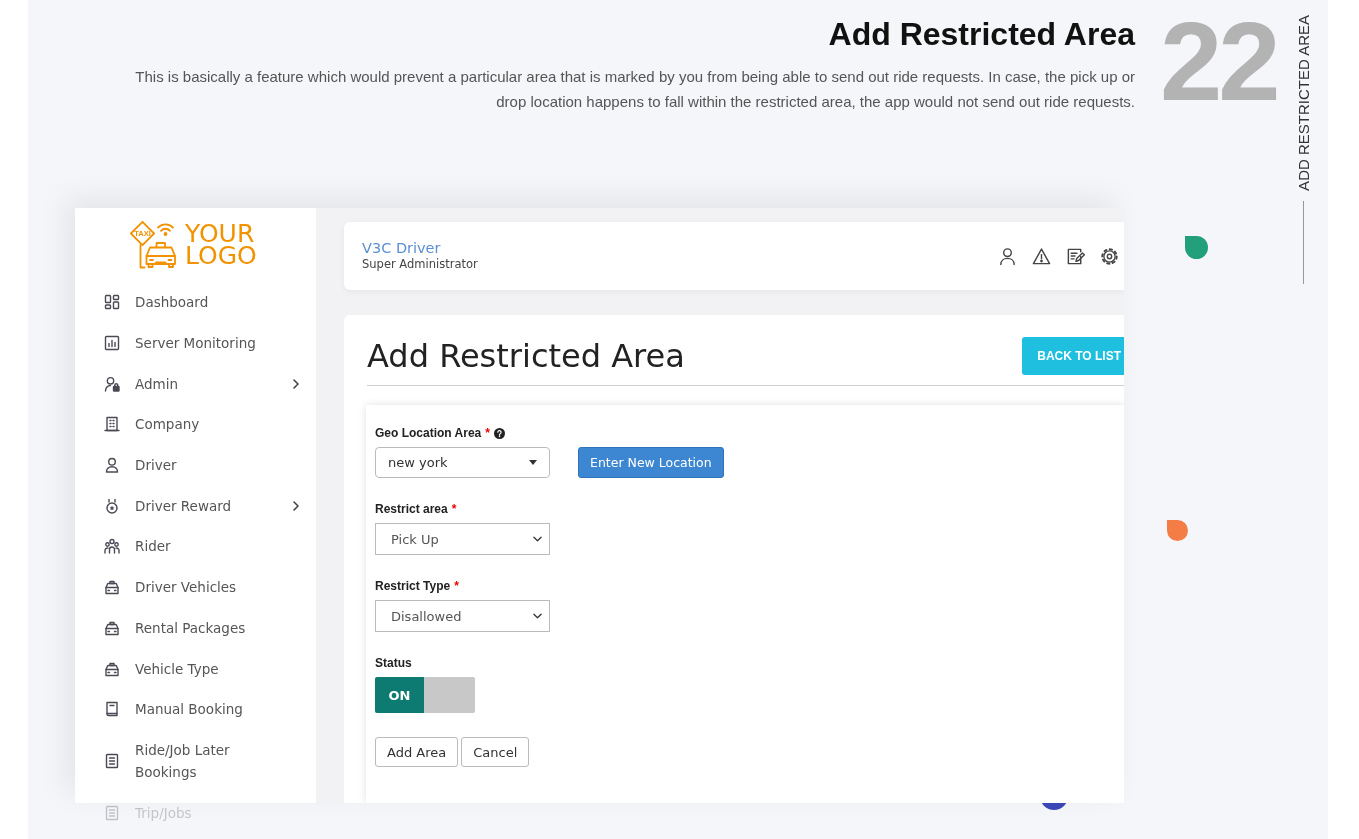  I want to click on sidebar-item: Ride/Job Later Bookings, so click(189, 761).